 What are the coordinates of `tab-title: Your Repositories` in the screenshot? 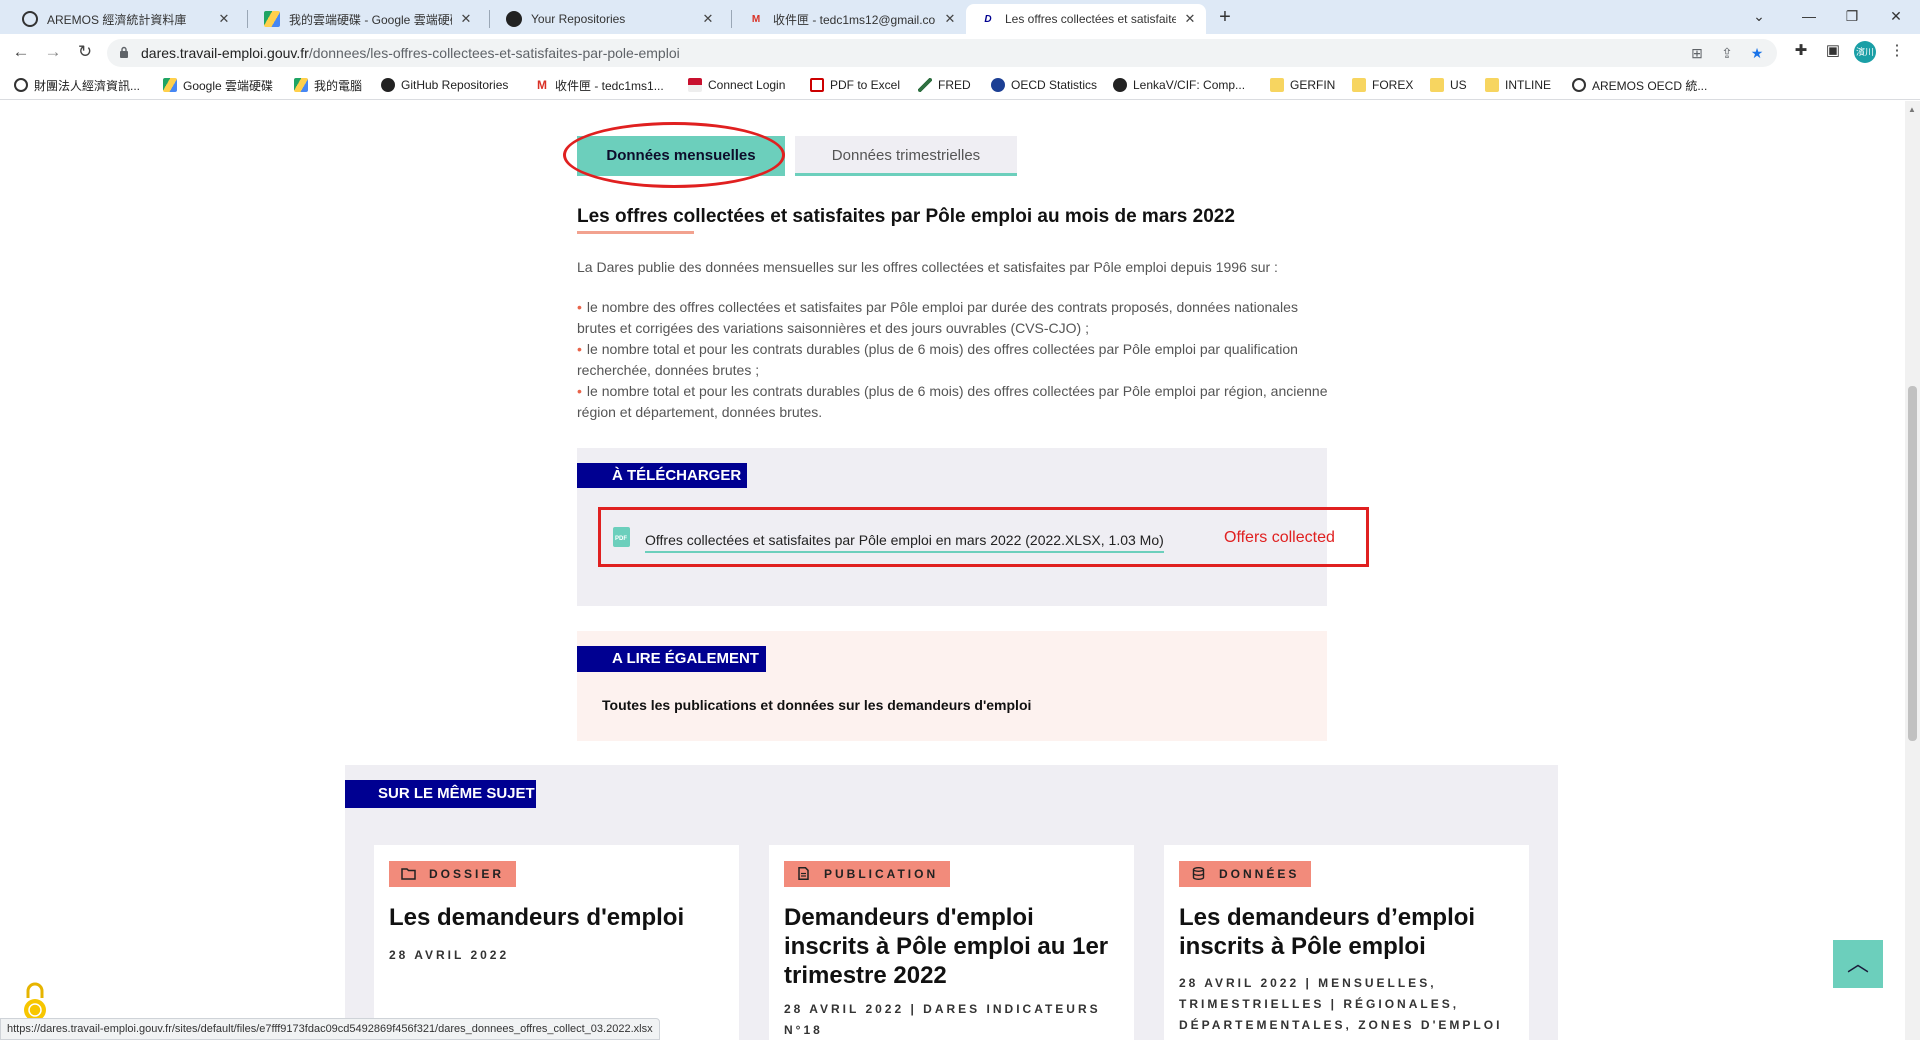 It's located at (578, 19).